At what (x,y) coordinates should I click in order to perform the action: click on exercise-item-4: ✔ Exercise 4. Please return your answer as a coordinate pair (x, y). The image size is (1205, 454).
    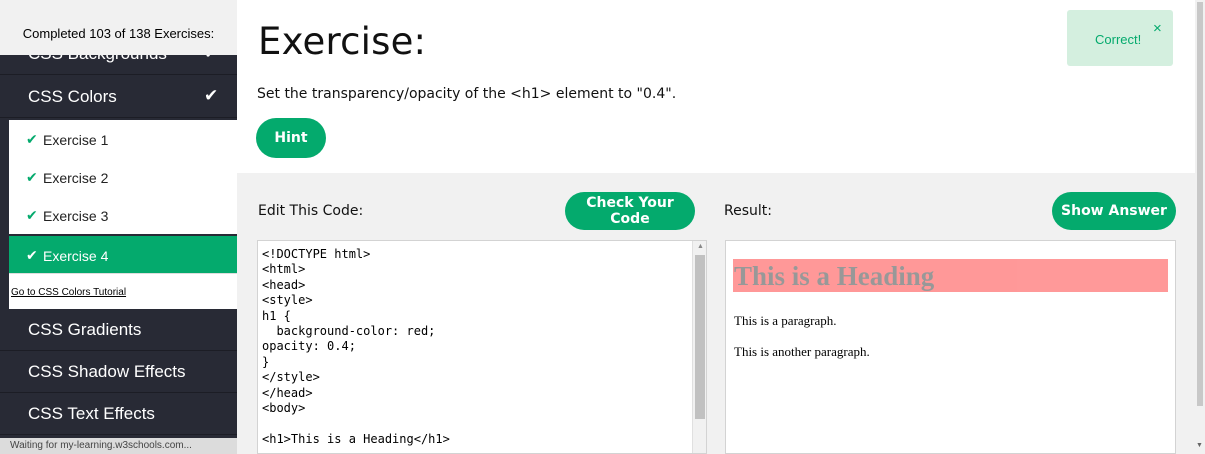
    Looking at the image, I should click on (123, 255).